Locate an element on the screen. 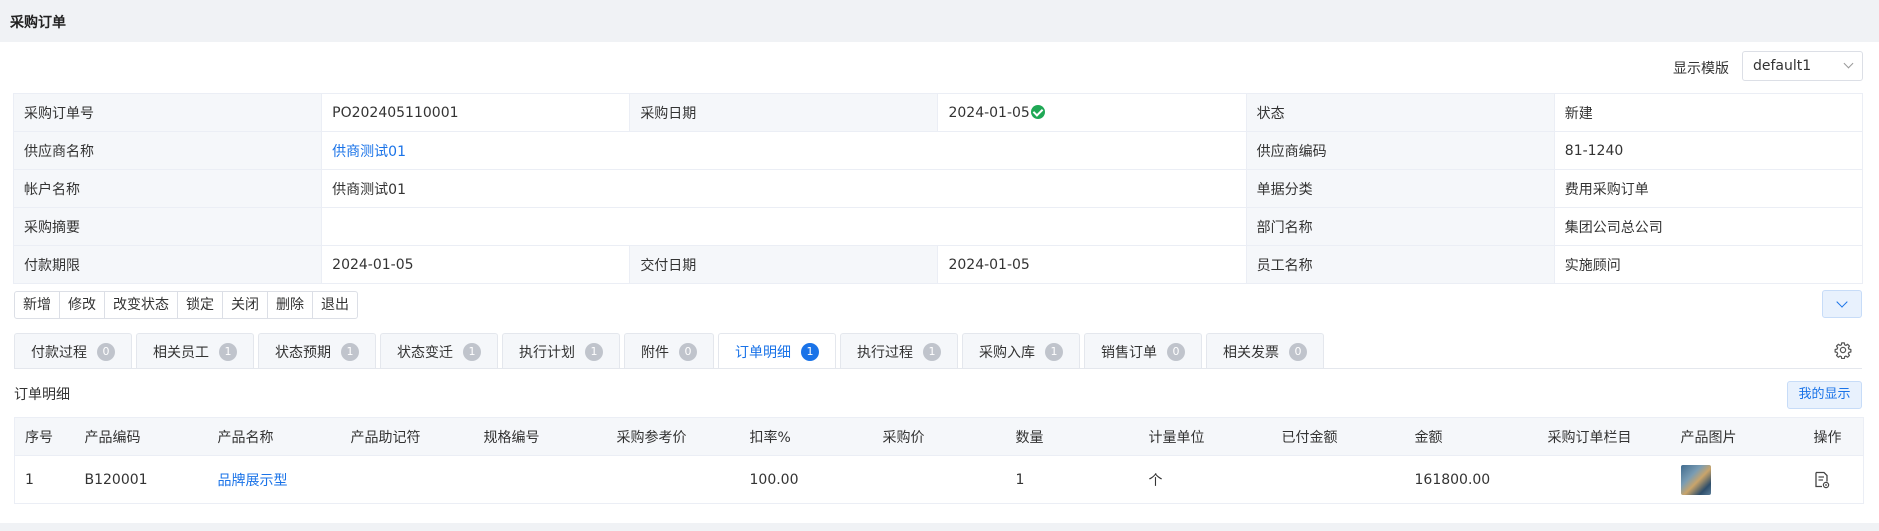 The height and width of the screenshot is (531, 1879). tab-label: 相关员工 is located at coordinates (181, 352).